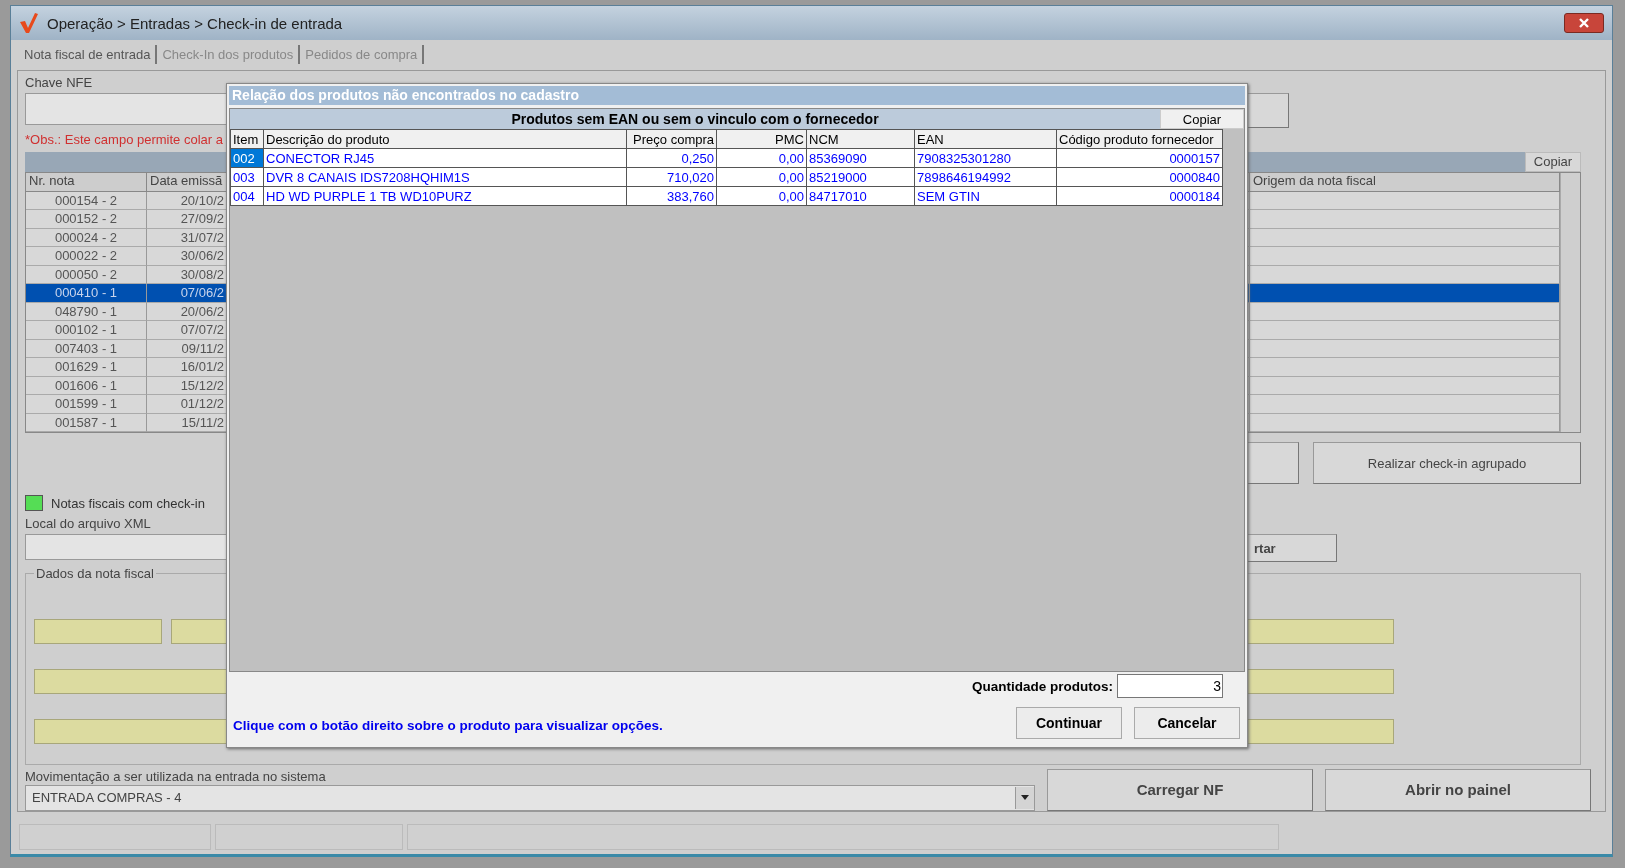 The width and height of the screenshot is (1625, 868). I want to click on grouped-checkin-button: Realizar check-in agrupado, so click(1447, 463).